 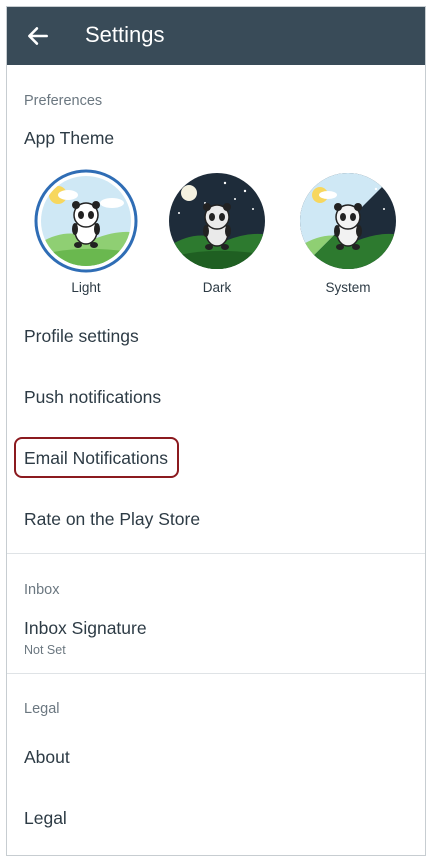 I want to click on app-theme-label: App Theme, so click(x=69, y=138).